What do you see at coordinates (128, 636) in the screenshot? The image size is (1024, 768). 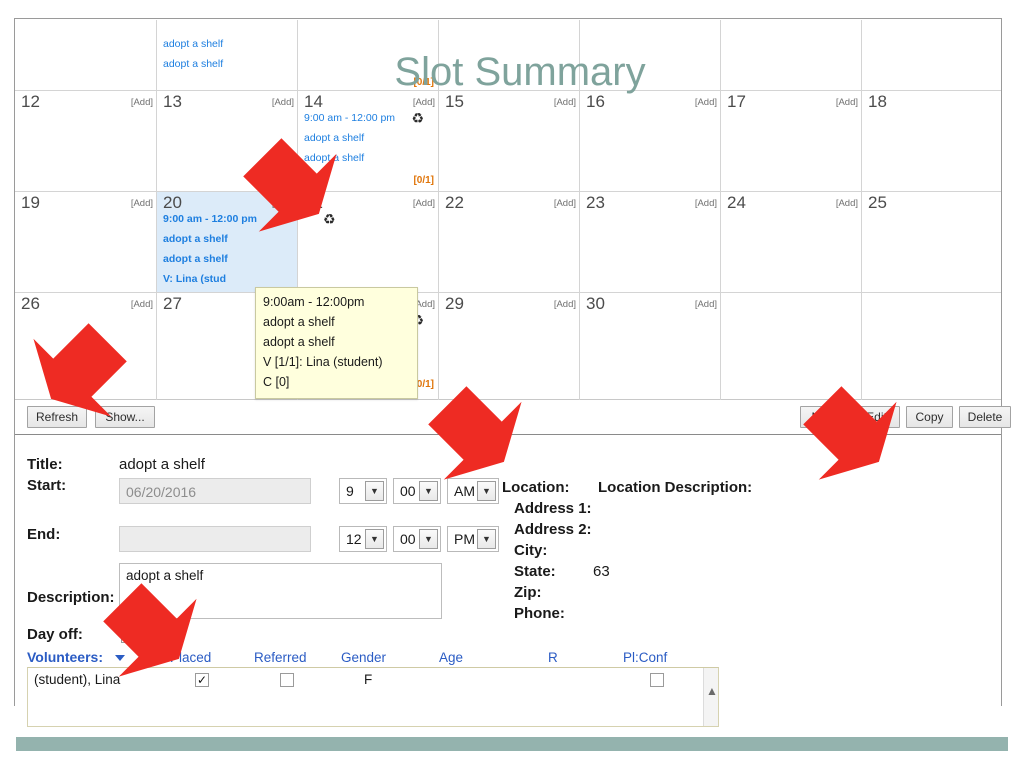 I see `dayoff-checkbox` at bounding box center [128, 636].